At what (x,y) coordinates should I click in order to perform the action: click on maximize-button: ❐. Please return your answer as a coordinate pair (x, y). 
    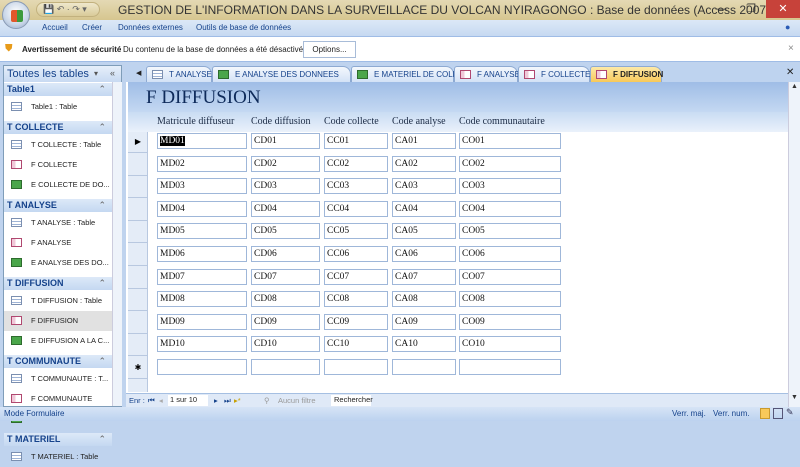
    Looking at the image, I should click on (751, 9).